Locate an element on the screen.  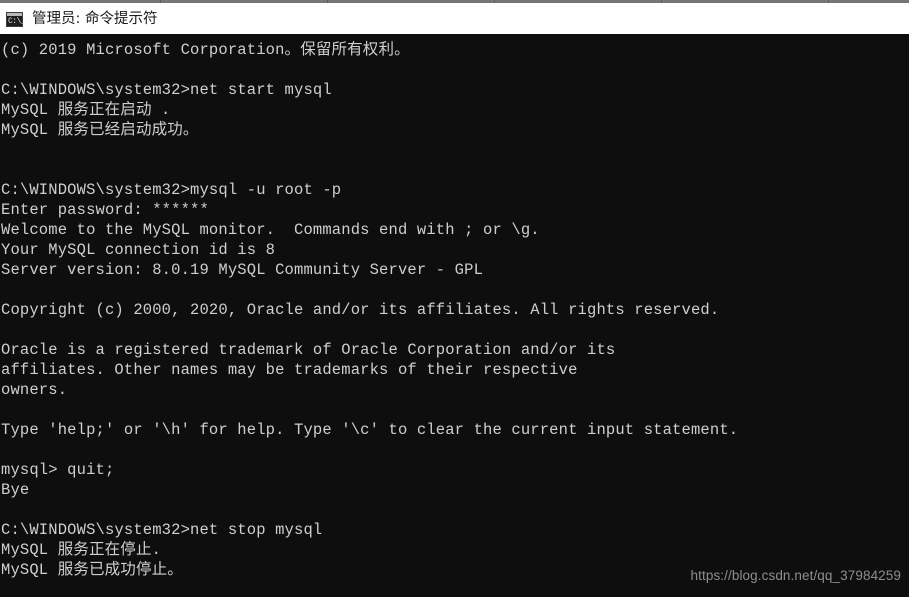
console-line: mysql> quit; is located at coordinates (58, 470).